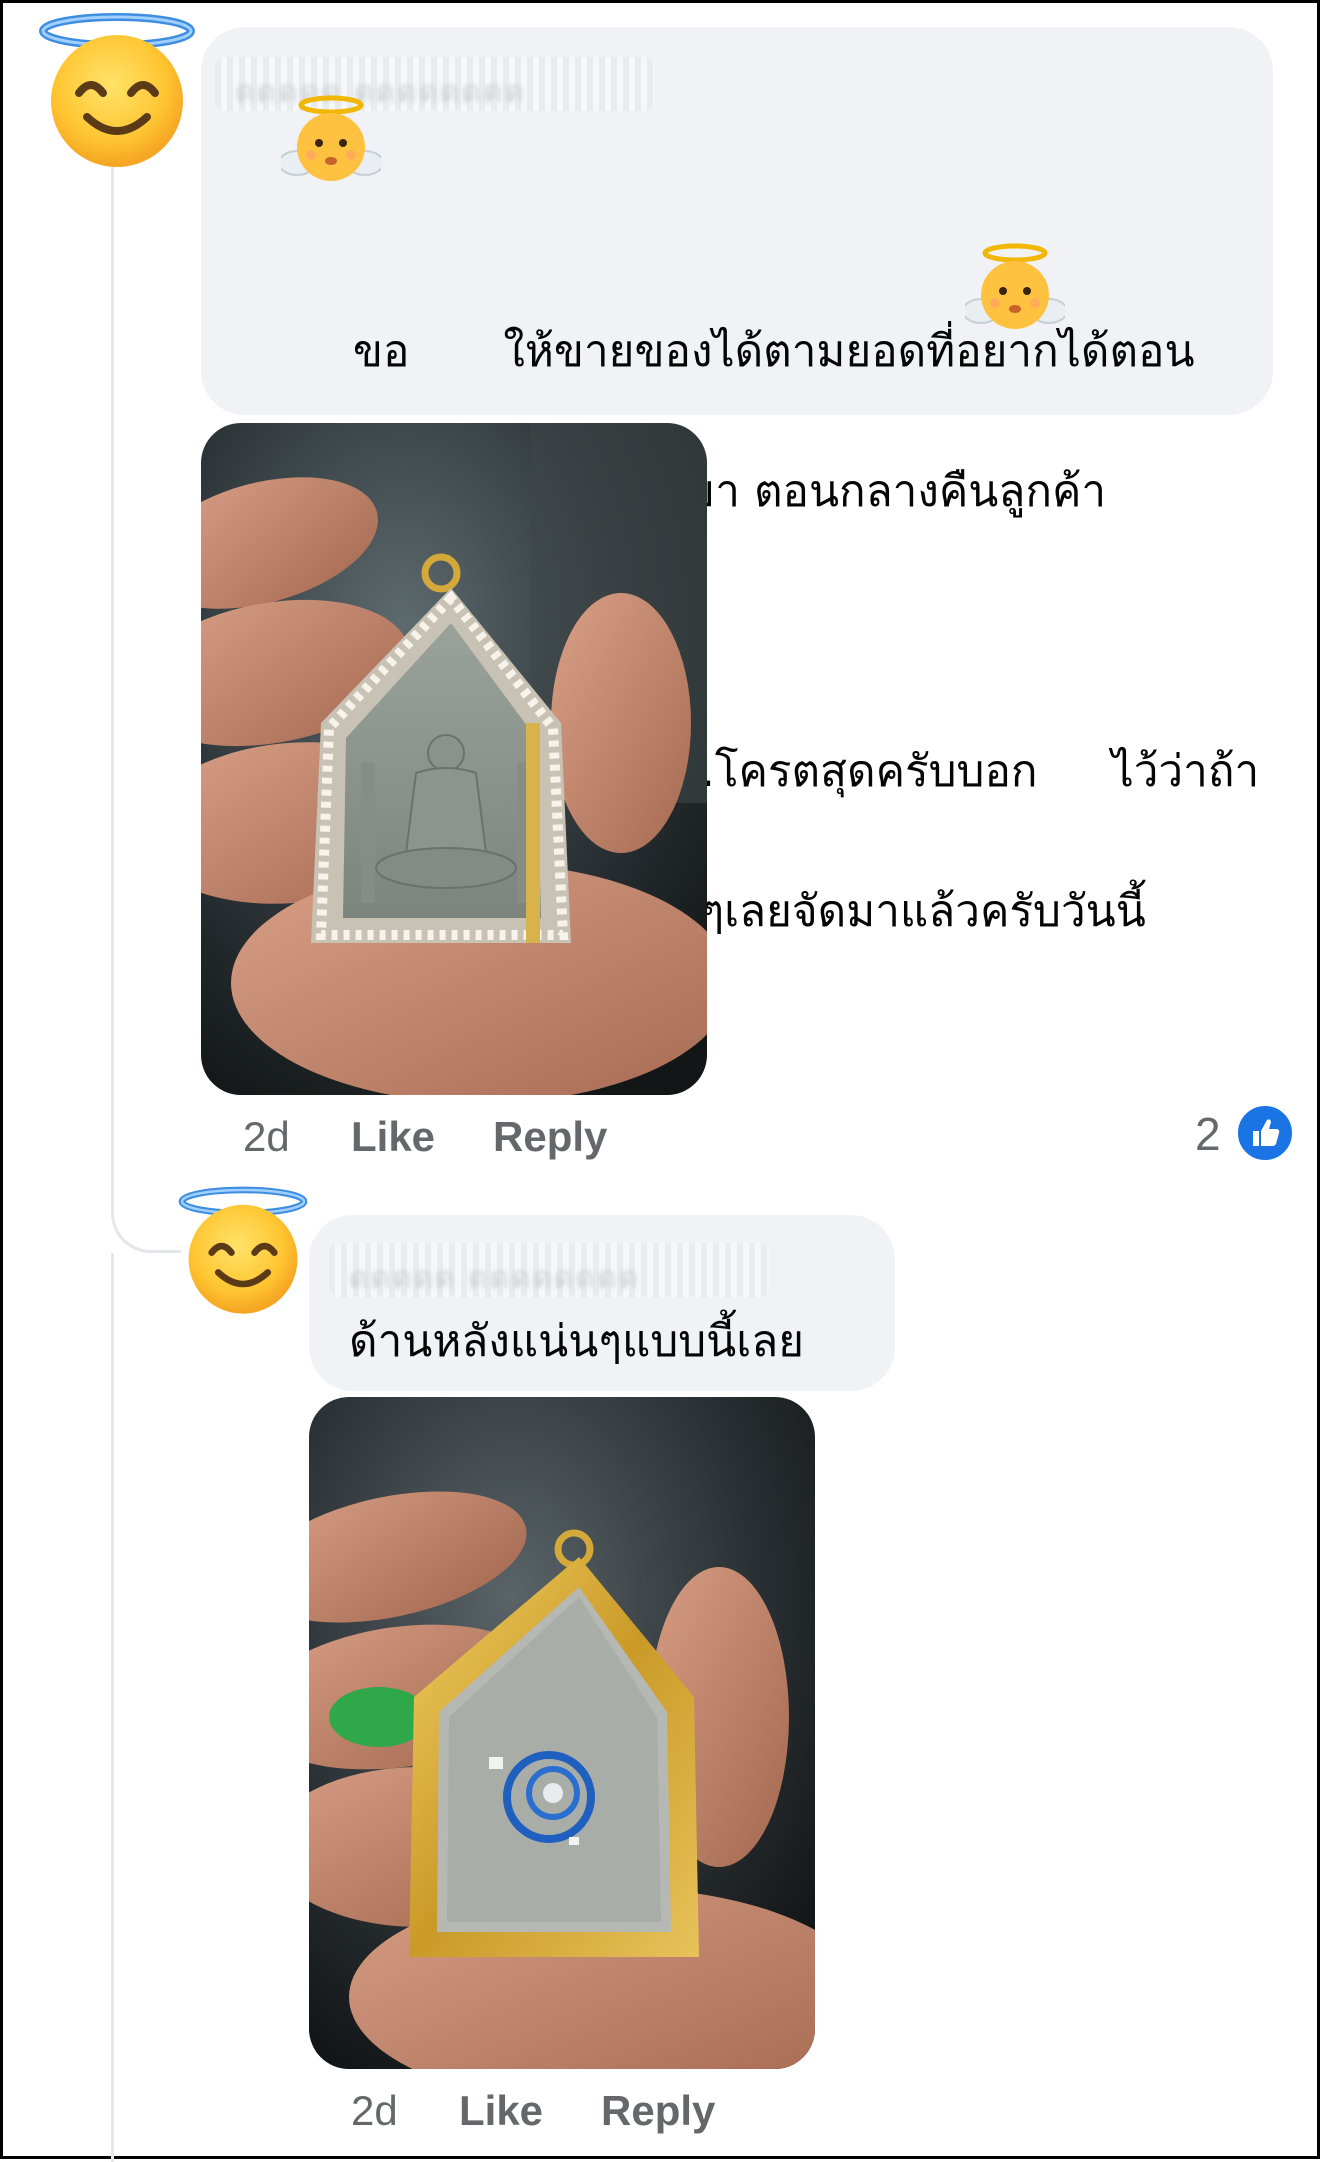 Image resolution: width=1320 pixels, height=2162 pixels. I want to click on reply-author-name-text: ดดดดด ดดดดดดดด, so click(494, 1278).